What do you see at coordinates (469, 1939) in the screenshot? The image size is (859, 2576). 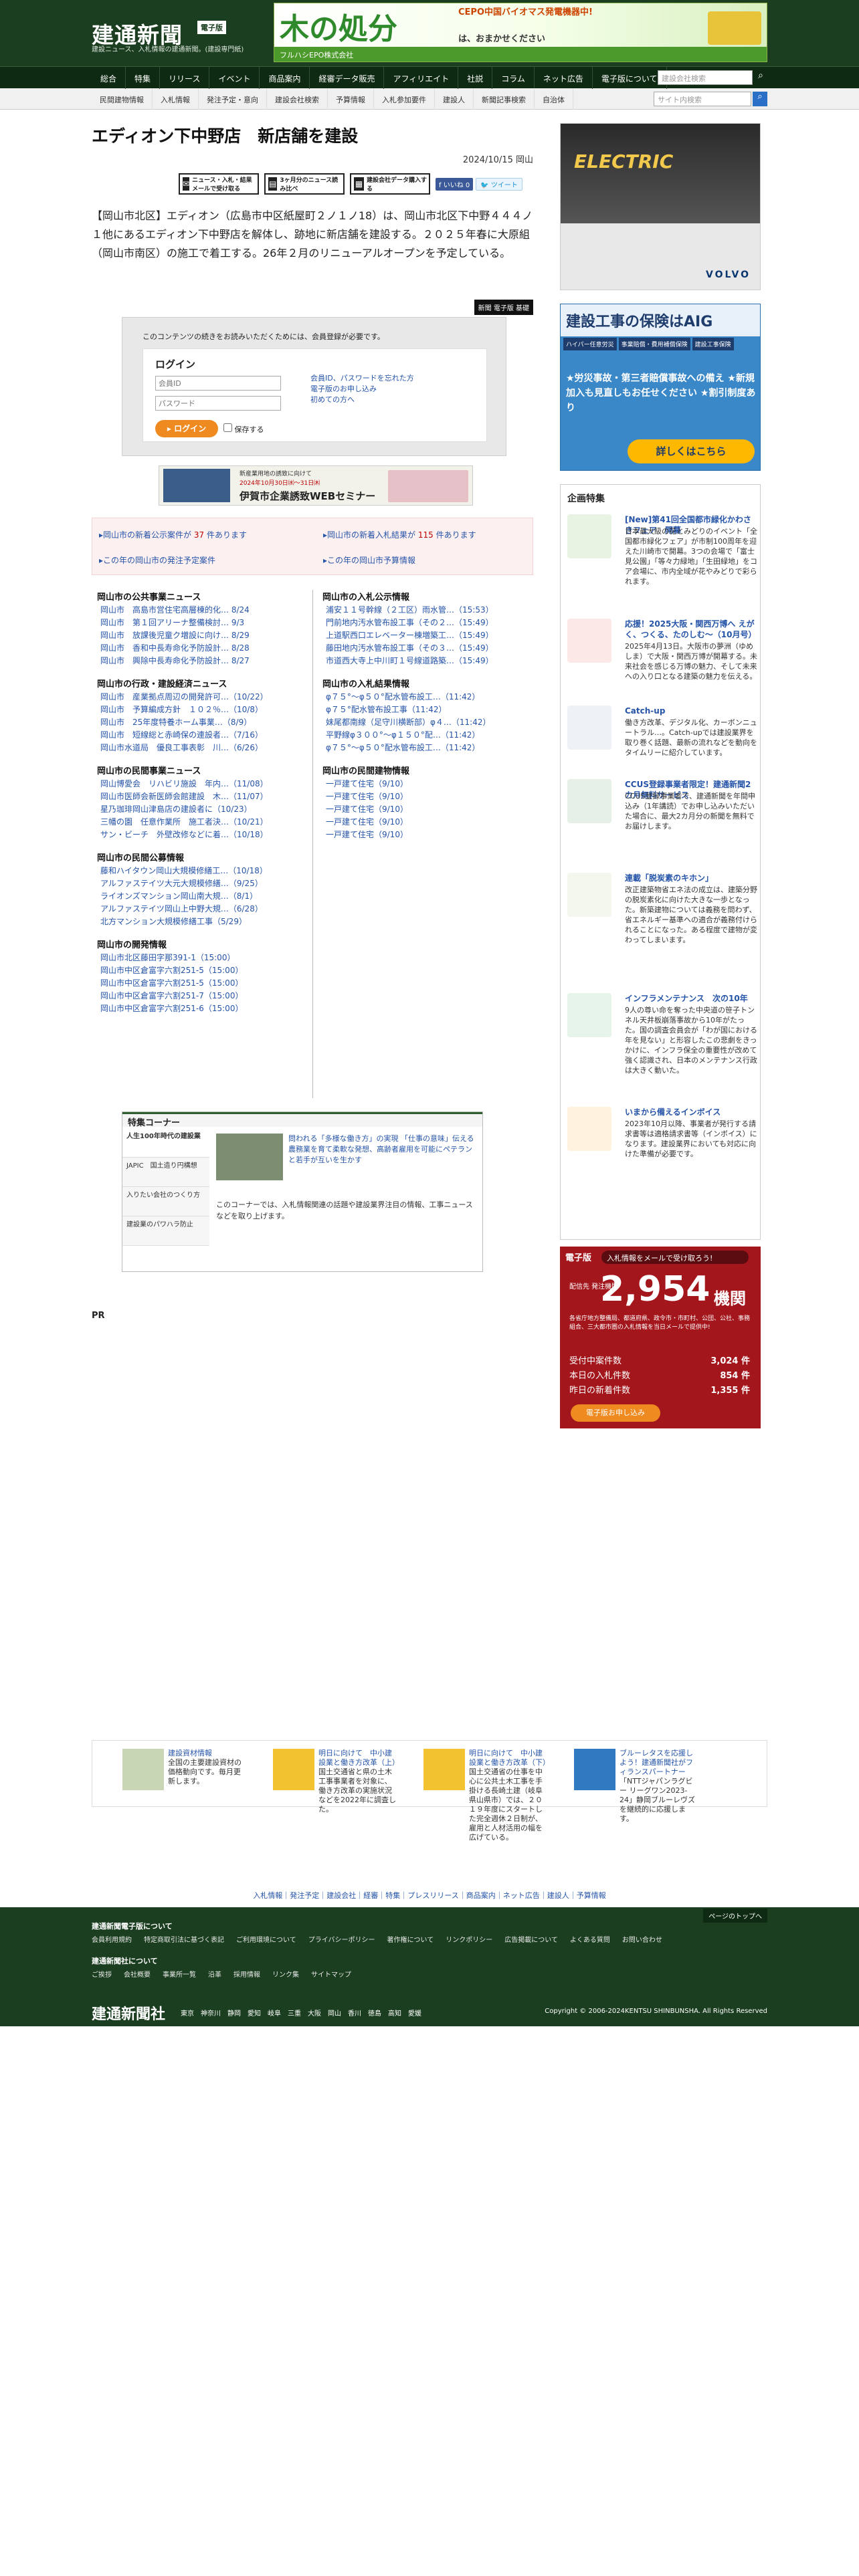 I see `footer-link: リンクポリシー` at bounding box center [469, 1939].